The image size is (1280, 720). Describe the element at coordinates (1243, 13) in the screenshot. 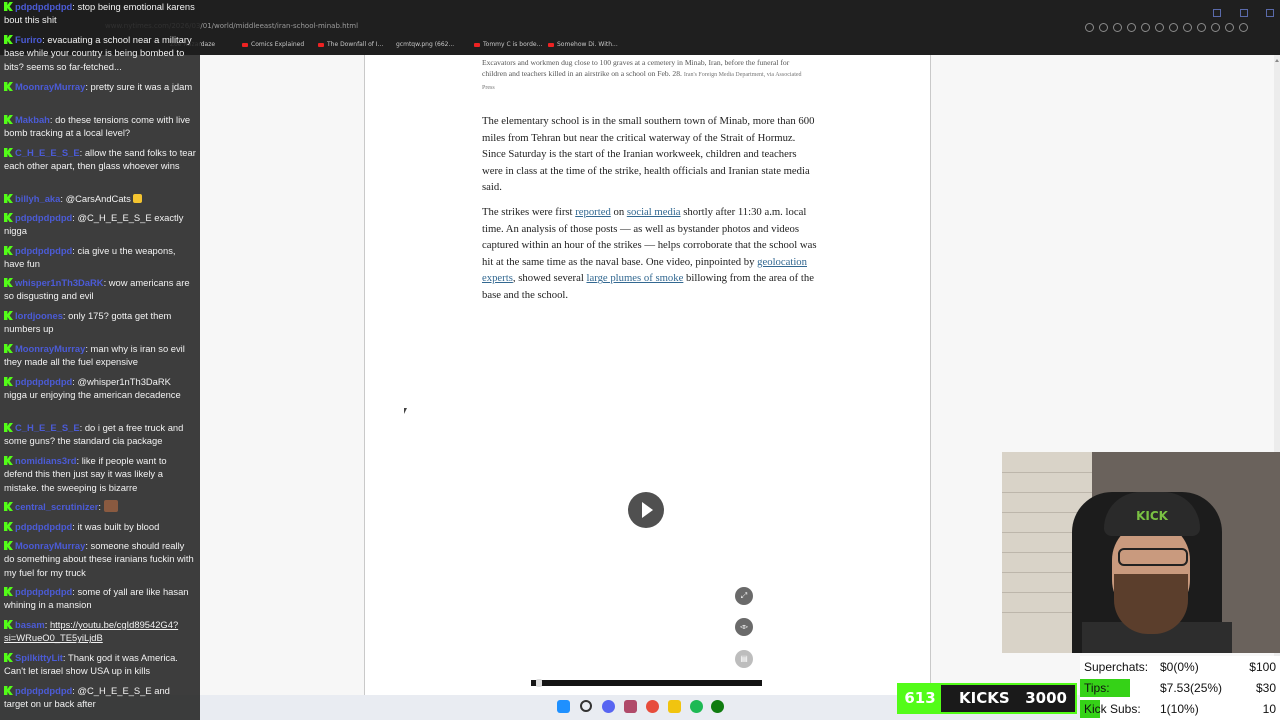

I see `maximize-icon` at that location.